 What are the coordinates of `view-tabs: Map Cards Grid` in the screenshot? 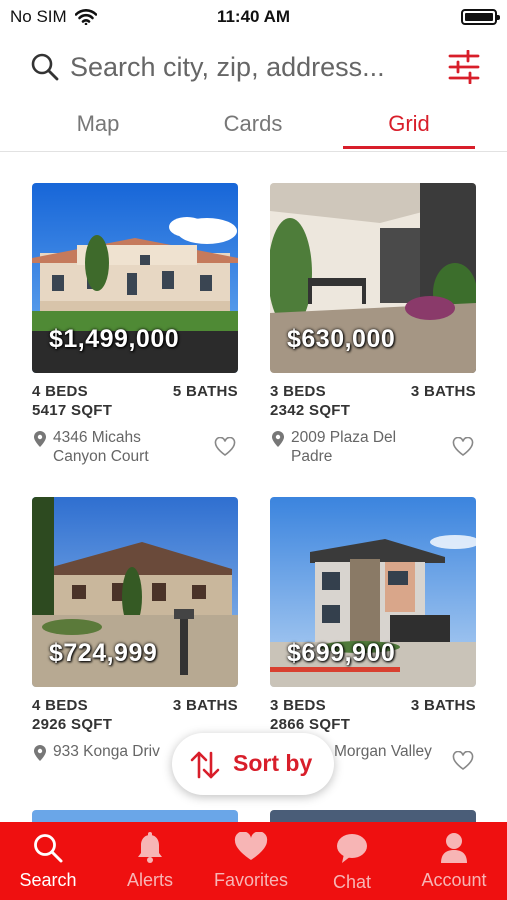 It's located at (253, 128).